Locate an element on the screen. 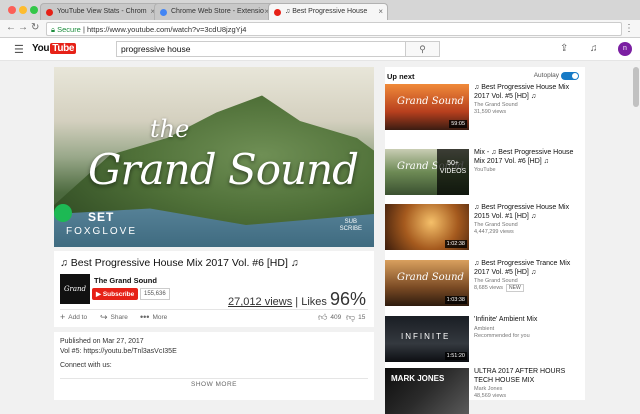 The image size is (640, 414). maximize-window-button is located at coordinates (34, 10).